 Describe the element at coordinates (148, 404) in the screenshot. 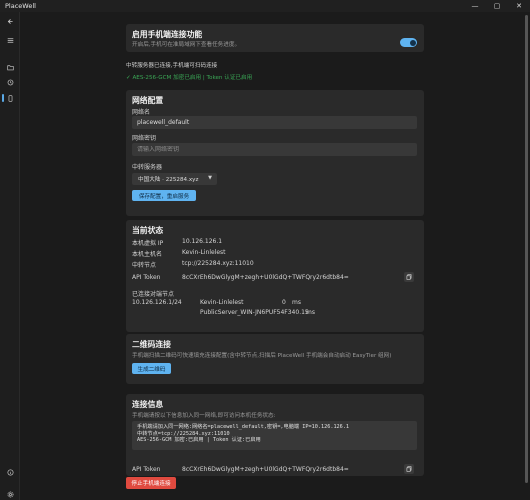

I see `connection-info-title: 连接信息` at that location.